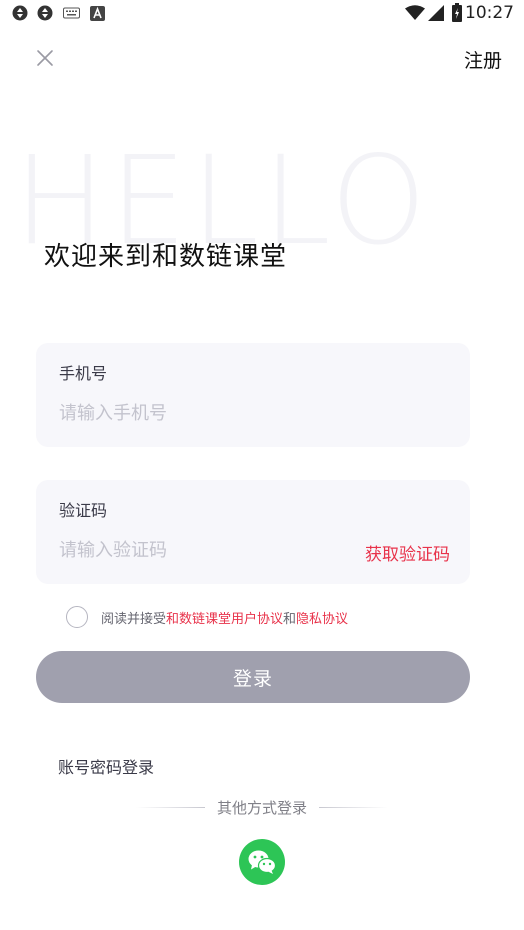 The width and height of the screenshot is (524, 930). What do you see at coordinates (407, 552) in the screenshot?
I see `get-code-button: 获取验证码` at bounding box center [407, 552].